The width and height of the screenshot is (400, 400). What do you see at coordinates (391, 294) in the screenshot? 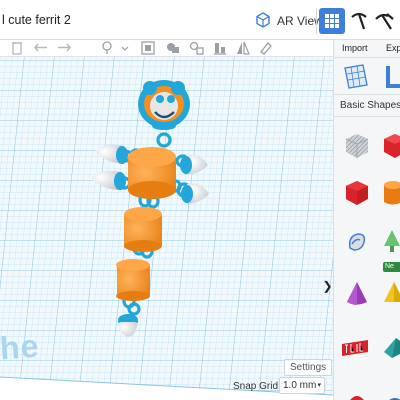
I see `shape-pyramid` at bounding box center [391, 294].